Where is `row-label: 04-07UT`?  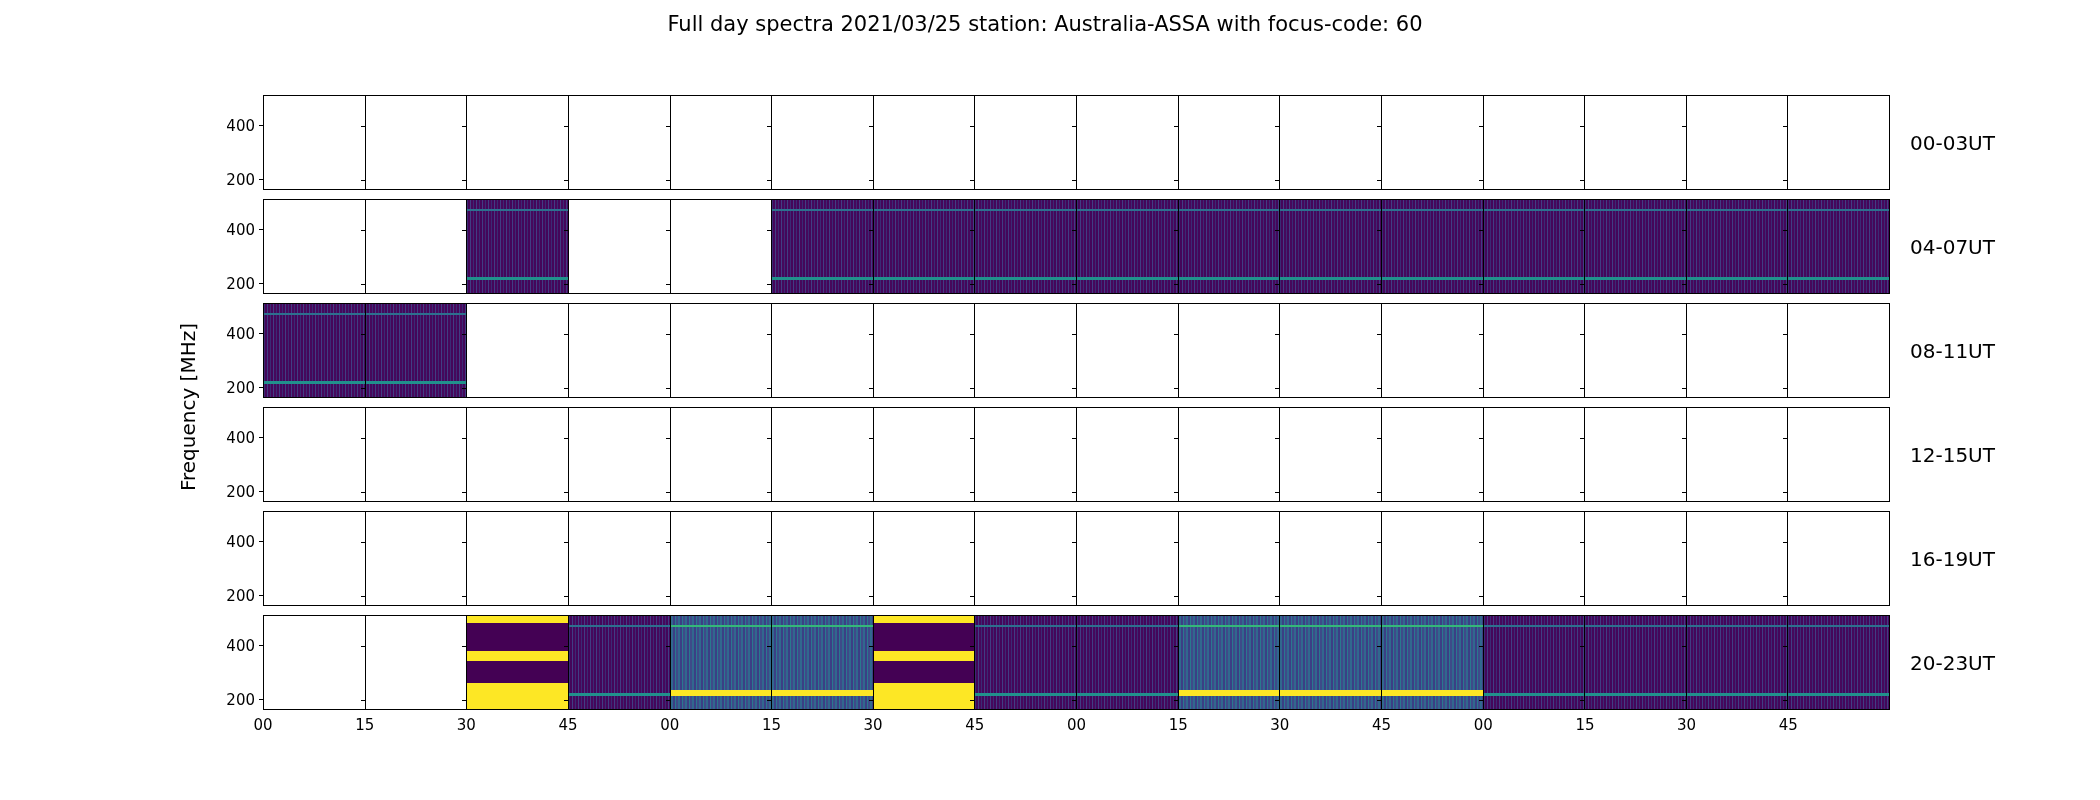
row-label: 04-07UT is located at coordinates (1952, 246).